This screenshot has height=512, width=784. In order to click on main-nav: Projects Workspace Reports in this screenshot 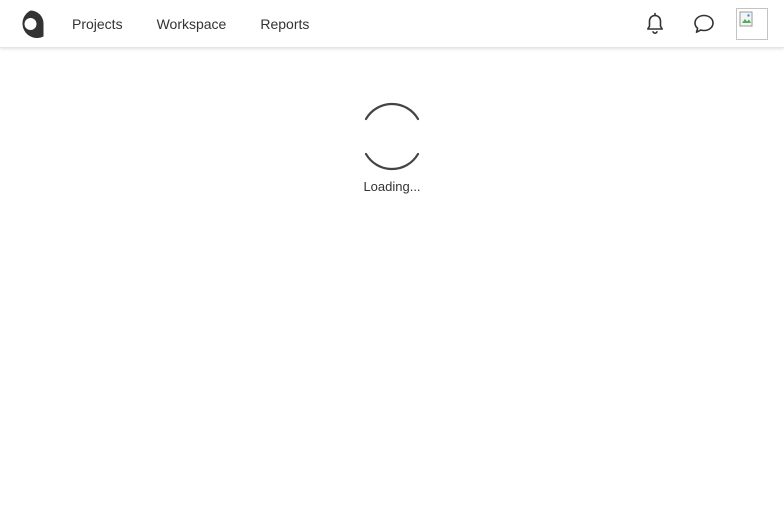, I will do `click(207, 24)`.